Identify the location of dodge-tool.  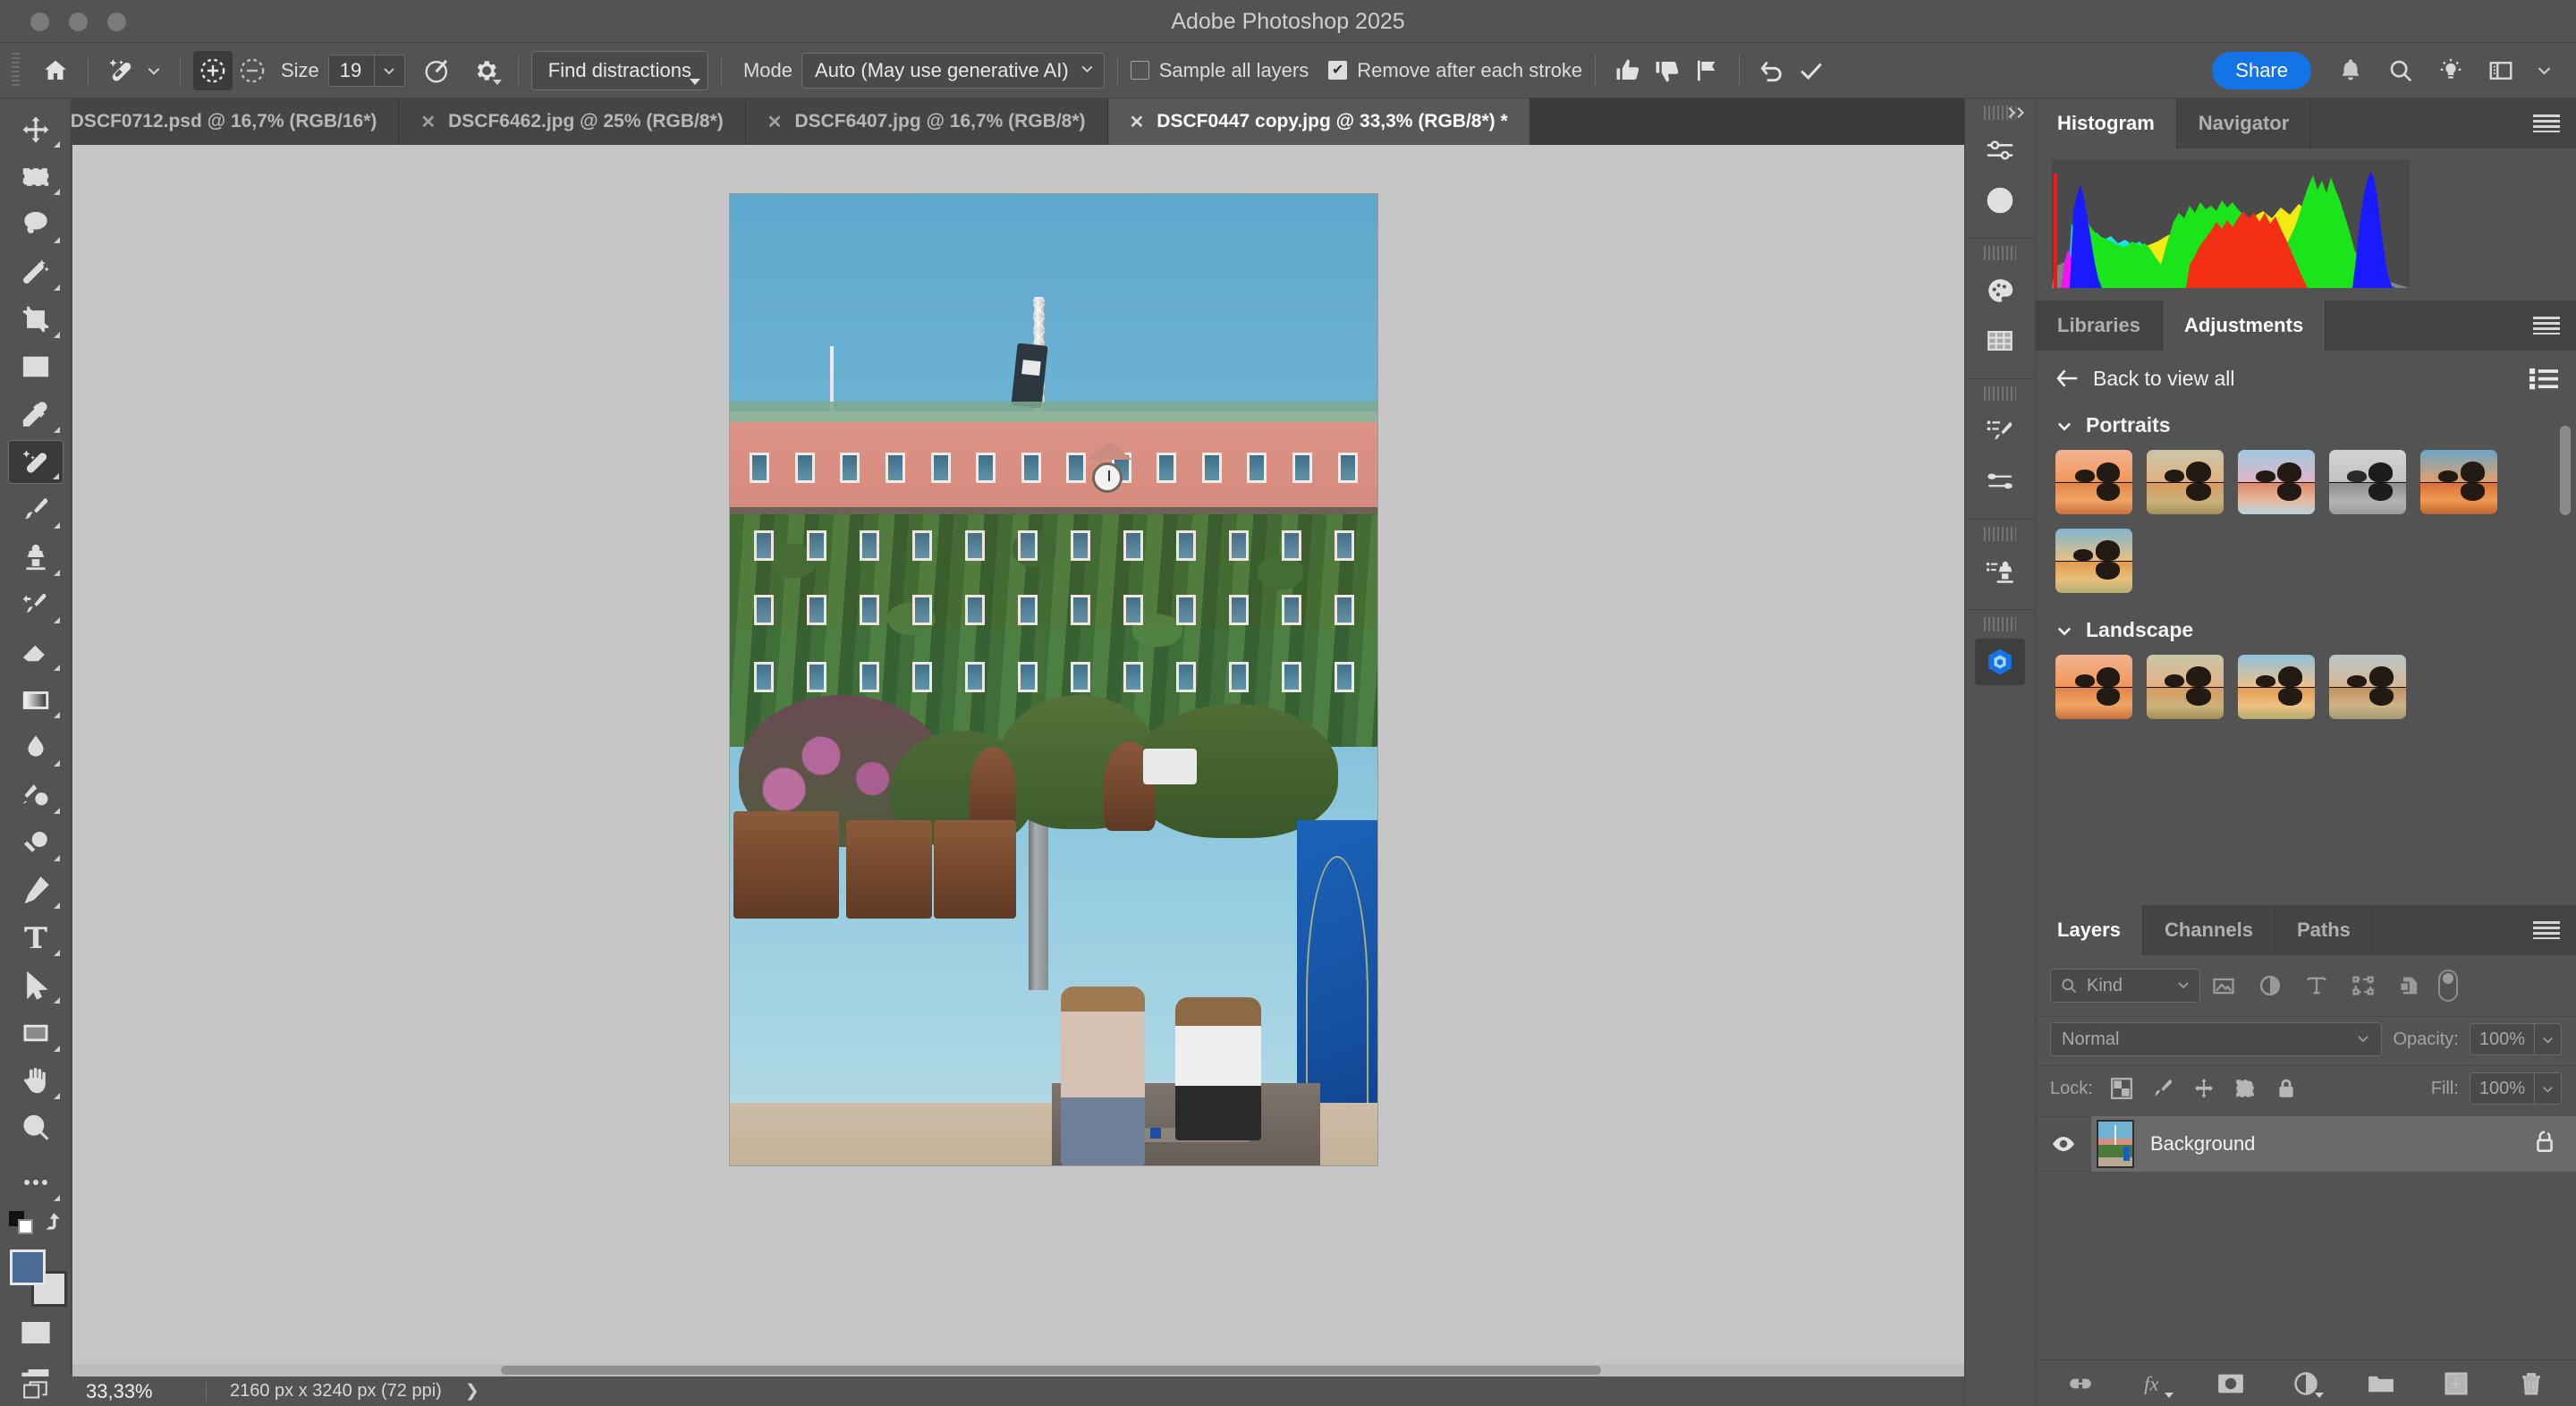
(36, 796).